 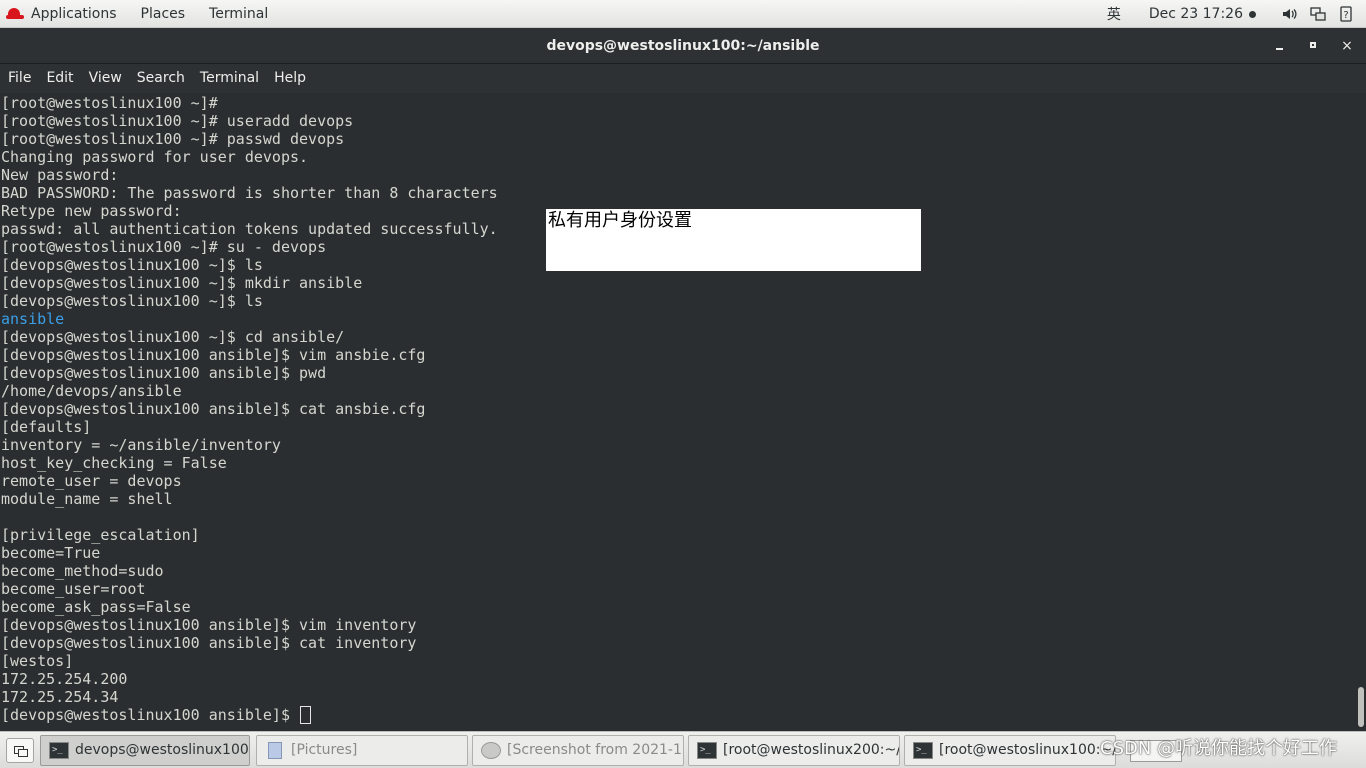 What do you see at coordinates (1361, 707) in the screenshot?
I see `terminal-scrollbar` at bounding box center [1361, 707].